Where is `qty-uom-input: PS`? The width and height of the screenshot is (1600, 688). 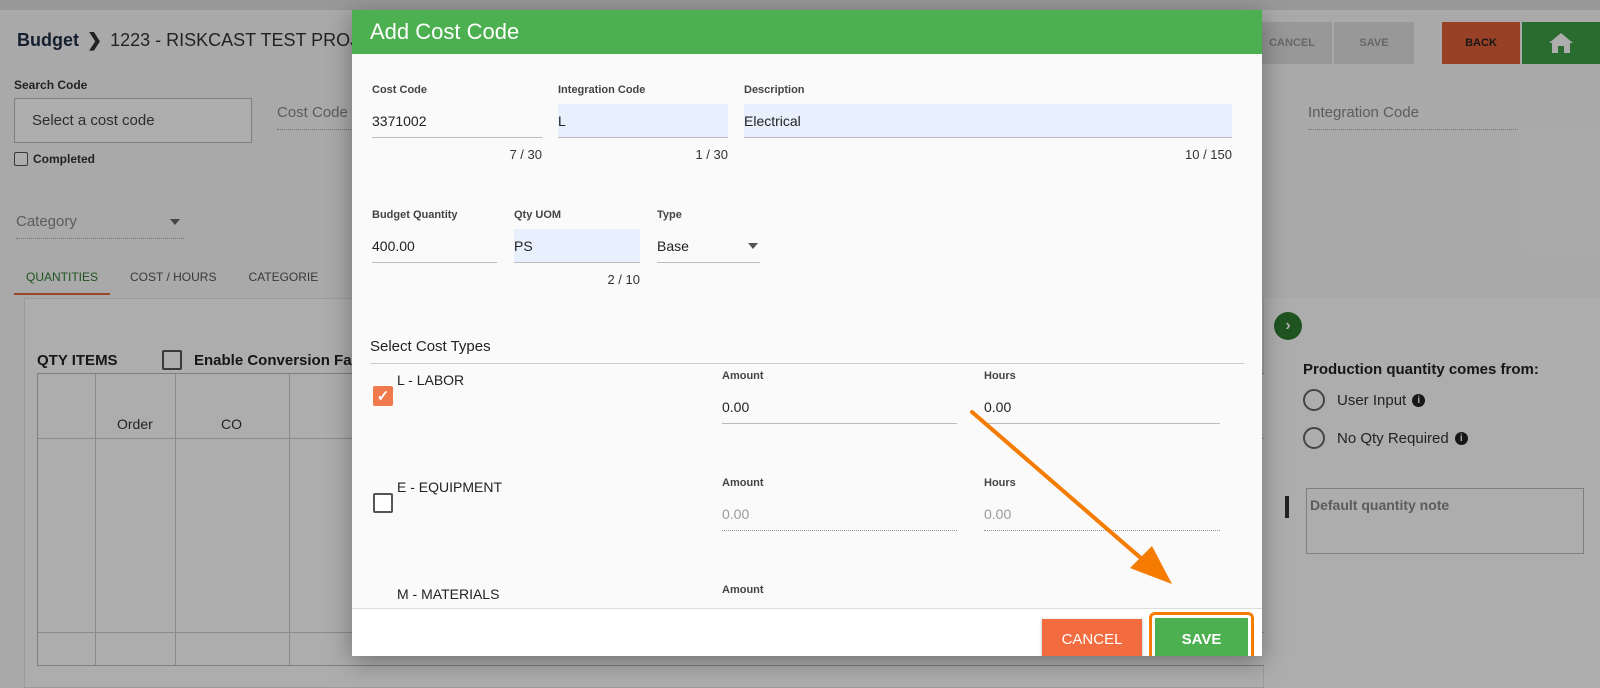 qty-uom-input: PS is located at coordinates (577, 246).